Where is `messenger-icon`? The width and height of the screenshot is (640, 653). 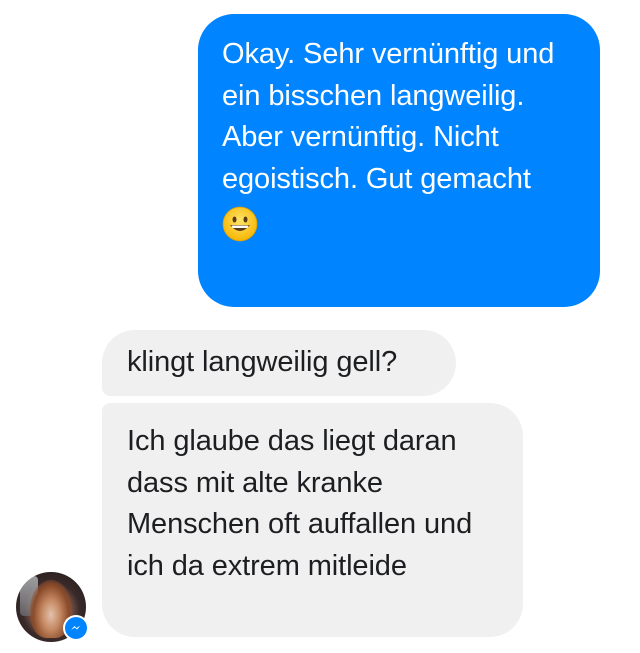
messenger-icon is located at coordinates (76, 627).